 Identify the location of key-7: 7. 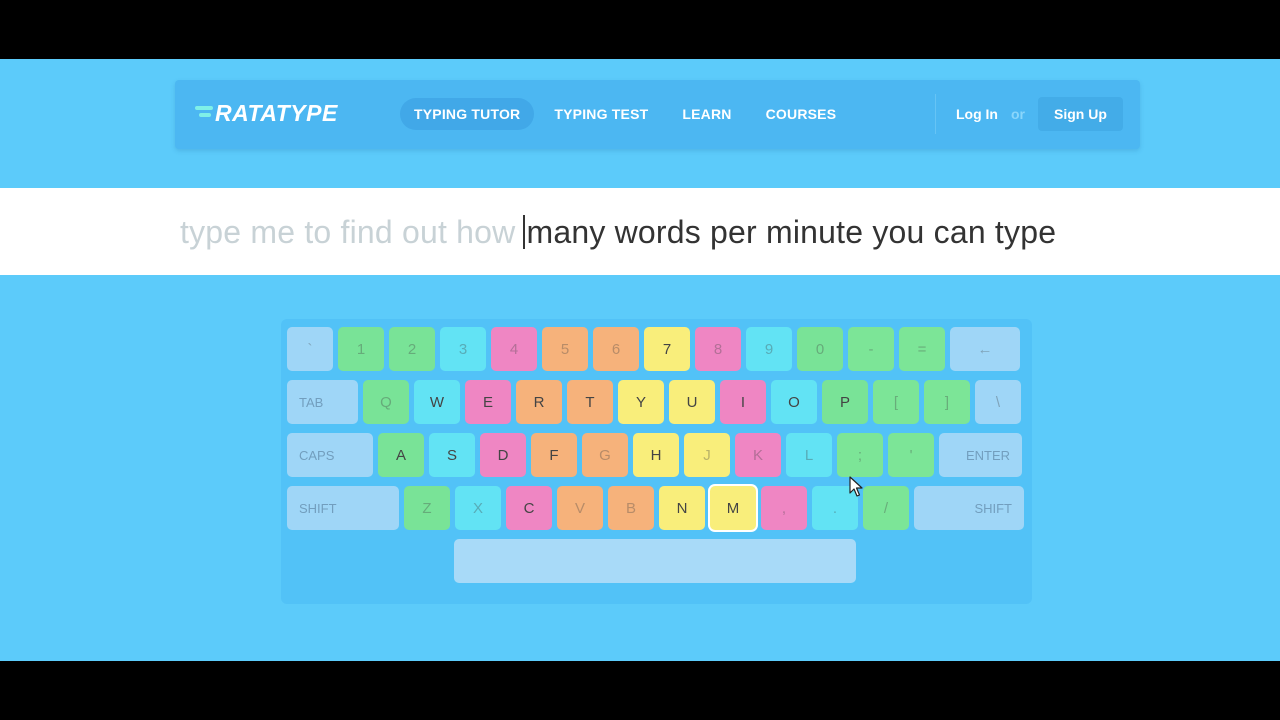
(667, 349).